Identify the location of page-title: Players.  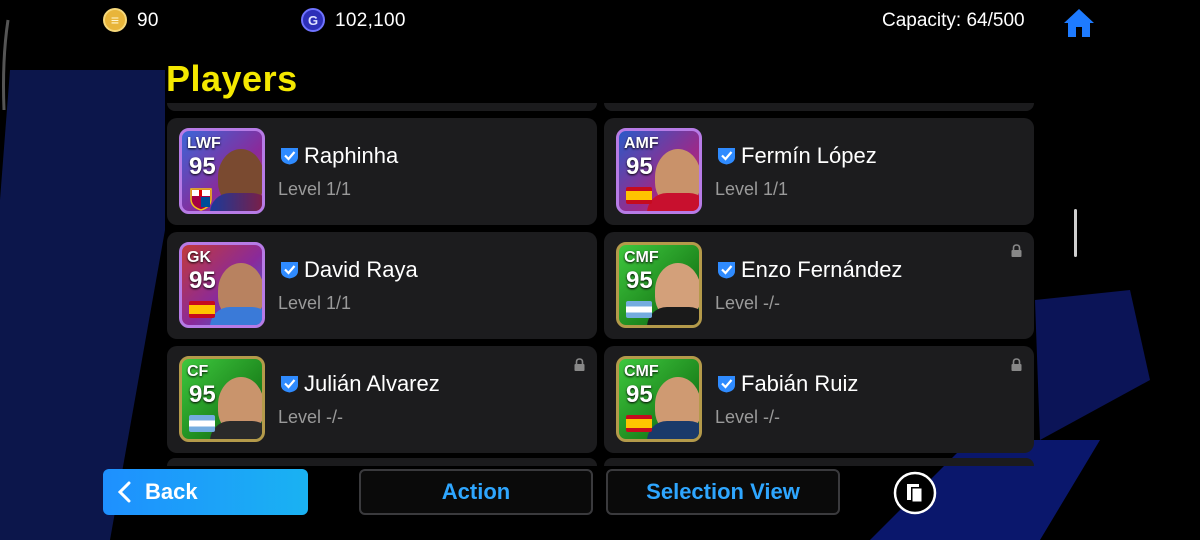
(232, 78).